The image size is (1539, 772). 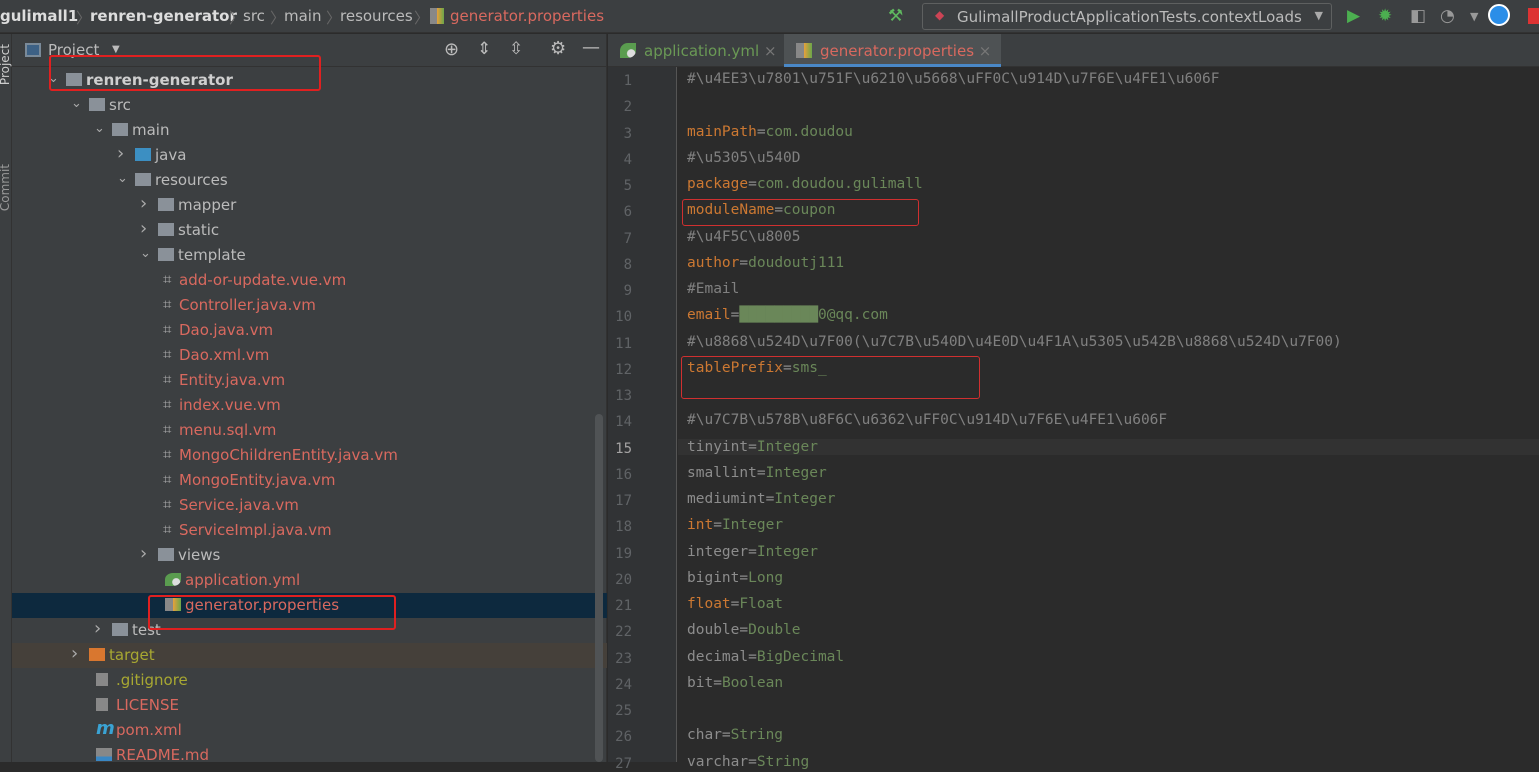 What do you see at coordinates (309, 555) in the screenshot?
I see `tree-item: › views` at bounding box center [309, 555].